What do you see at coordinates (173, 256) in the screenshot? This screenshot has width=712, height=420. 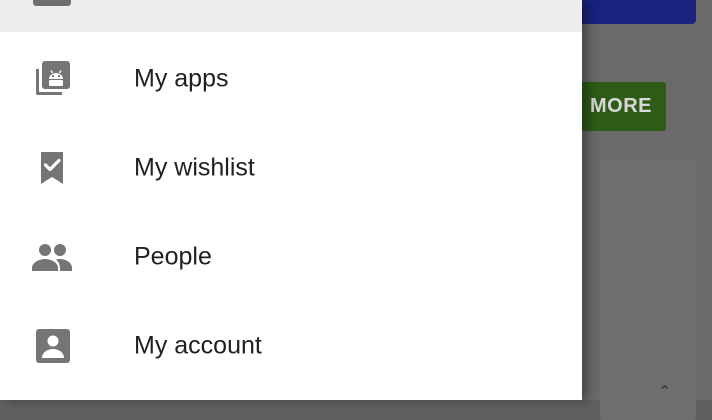 I see `drawer-item-label: People` at bounding box center [173, 256].